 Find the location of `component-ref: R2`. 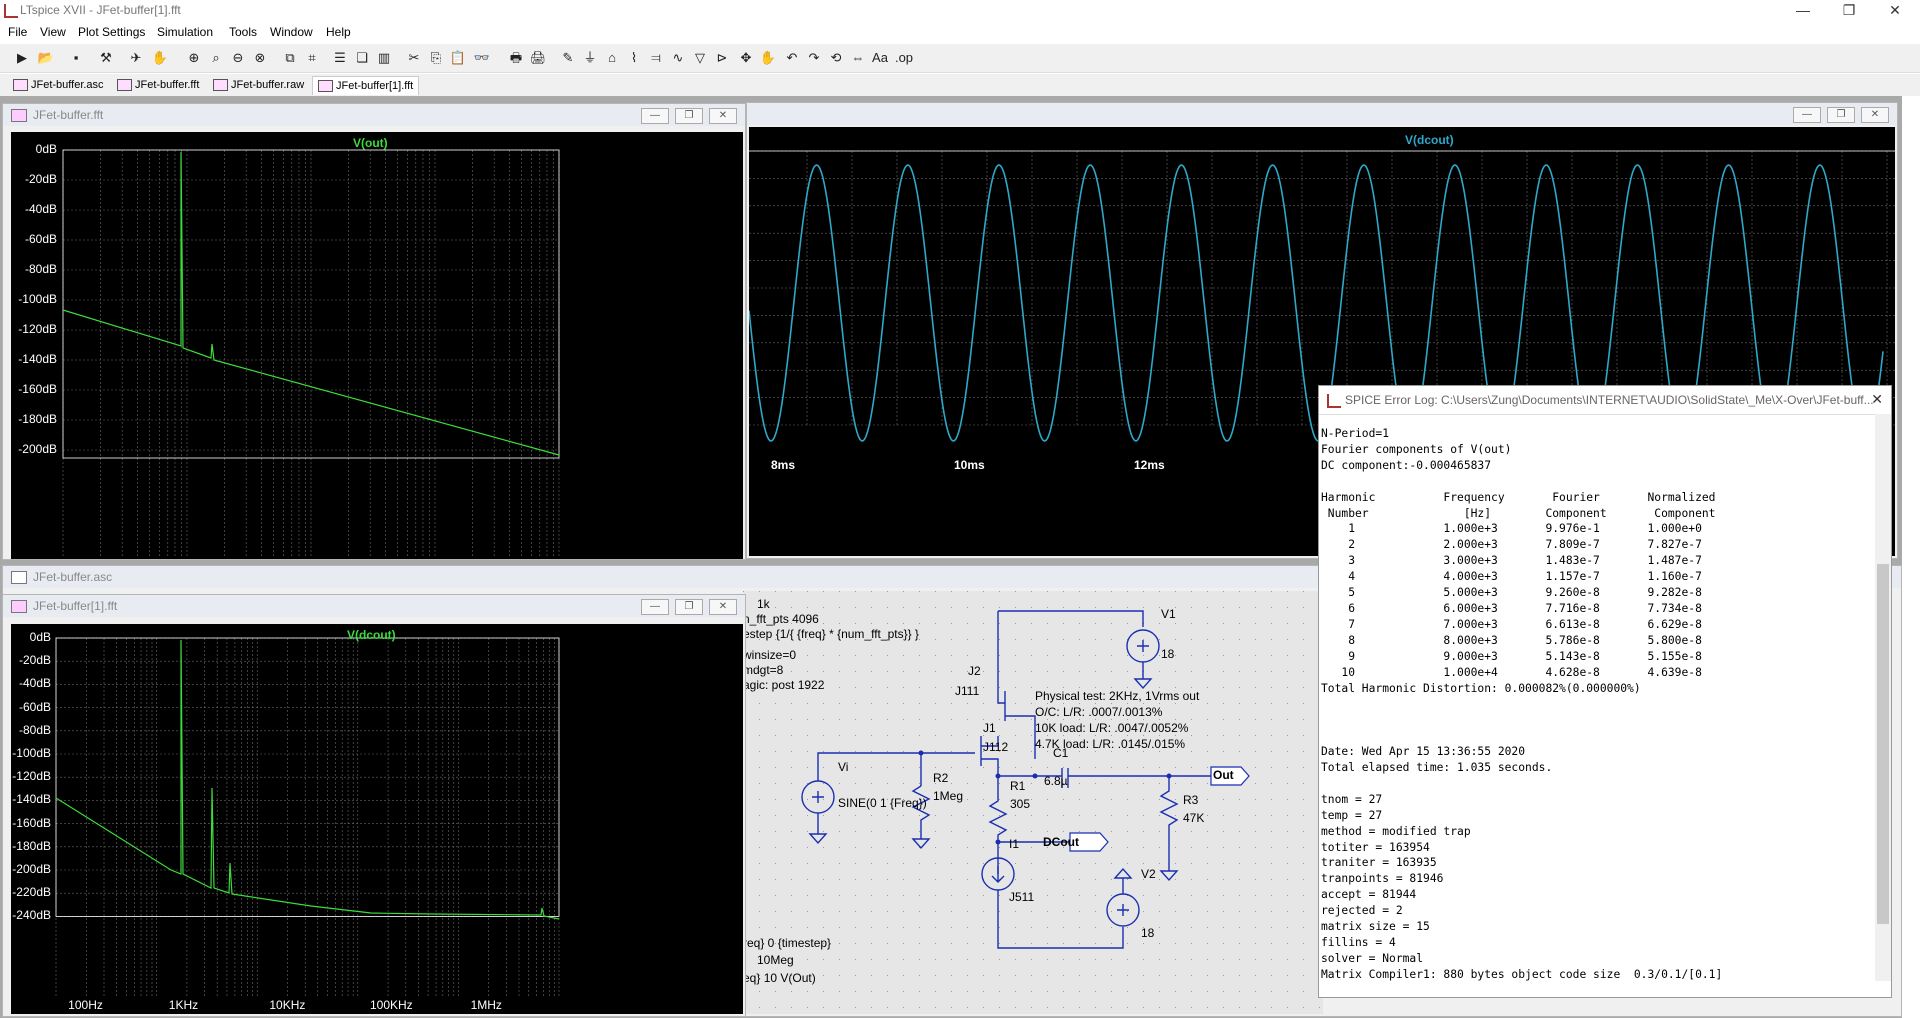

component-ref: R2 is located at coordinates (940, 778).